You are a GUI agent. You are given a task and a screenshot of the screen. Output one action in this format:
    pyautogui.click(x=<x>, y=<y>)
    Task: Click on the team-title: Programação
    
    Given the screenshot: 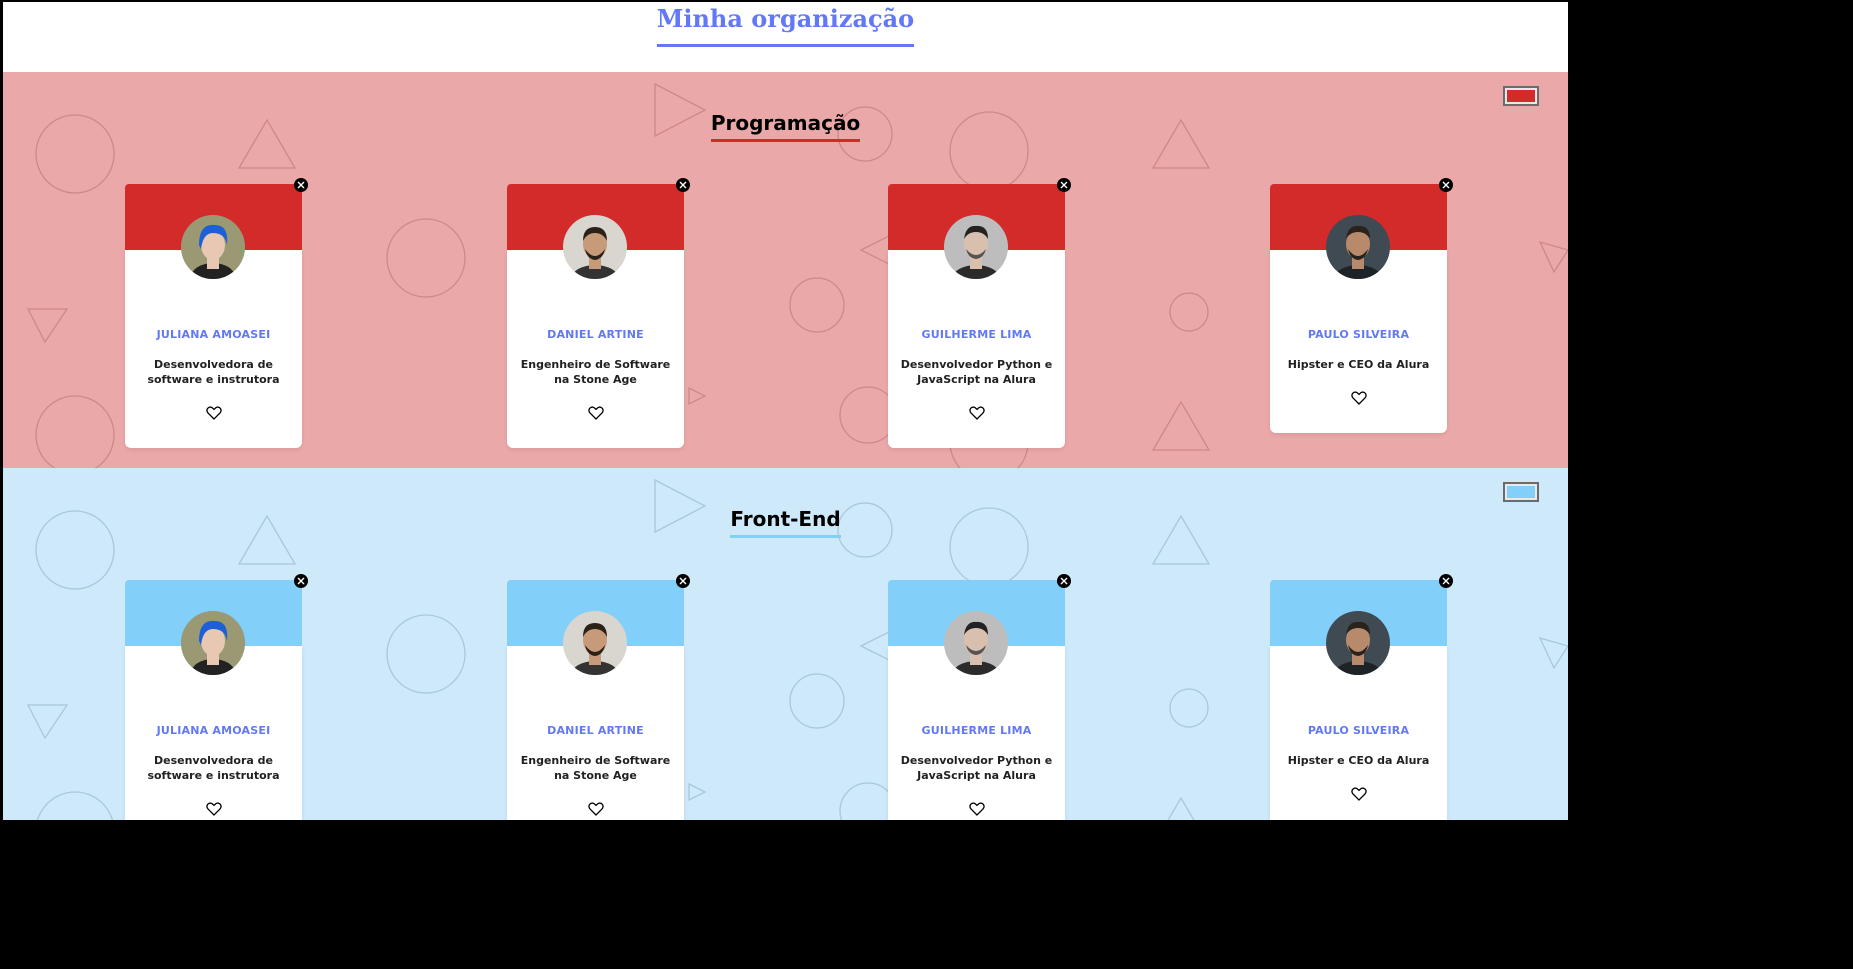 What is the action you would take?
    pyautogui.click(x=785, y=126)
    